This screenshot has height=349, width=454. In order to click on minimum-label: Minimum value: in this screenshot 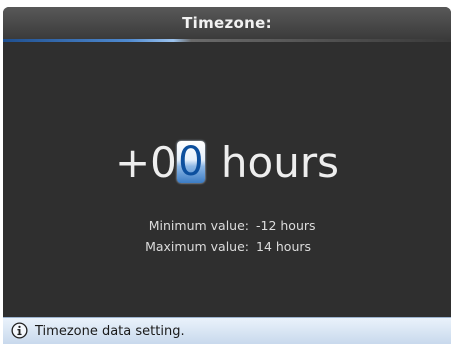, I will do `click(198, 225)`.